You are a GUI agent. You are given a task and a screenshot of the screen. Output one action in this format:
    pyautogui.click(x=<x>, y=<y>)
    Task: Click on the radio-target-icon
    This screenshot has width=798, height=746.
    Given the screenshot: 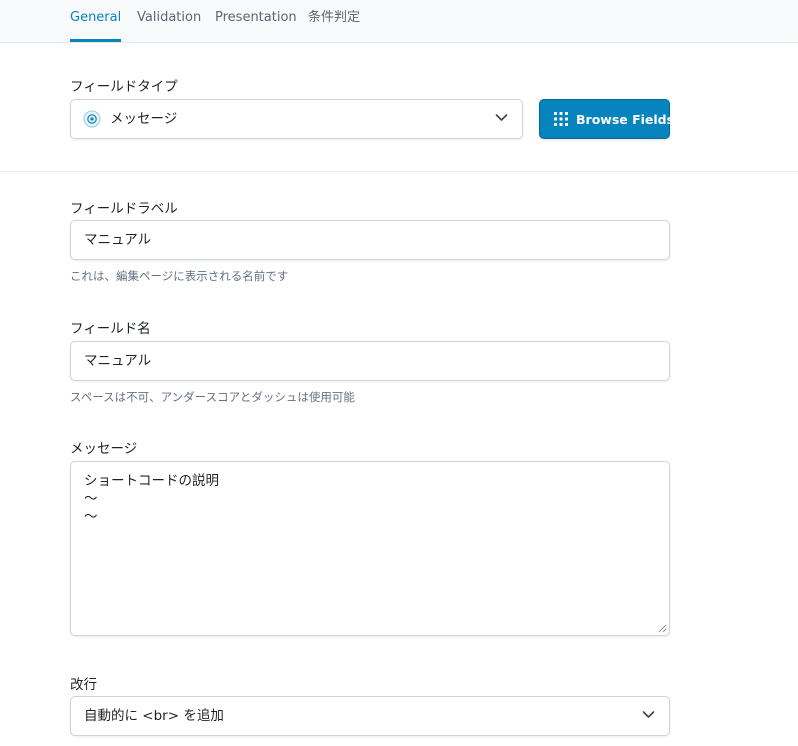 What is the action you would take?
    pyautogui.click(x=92, y=119)
    